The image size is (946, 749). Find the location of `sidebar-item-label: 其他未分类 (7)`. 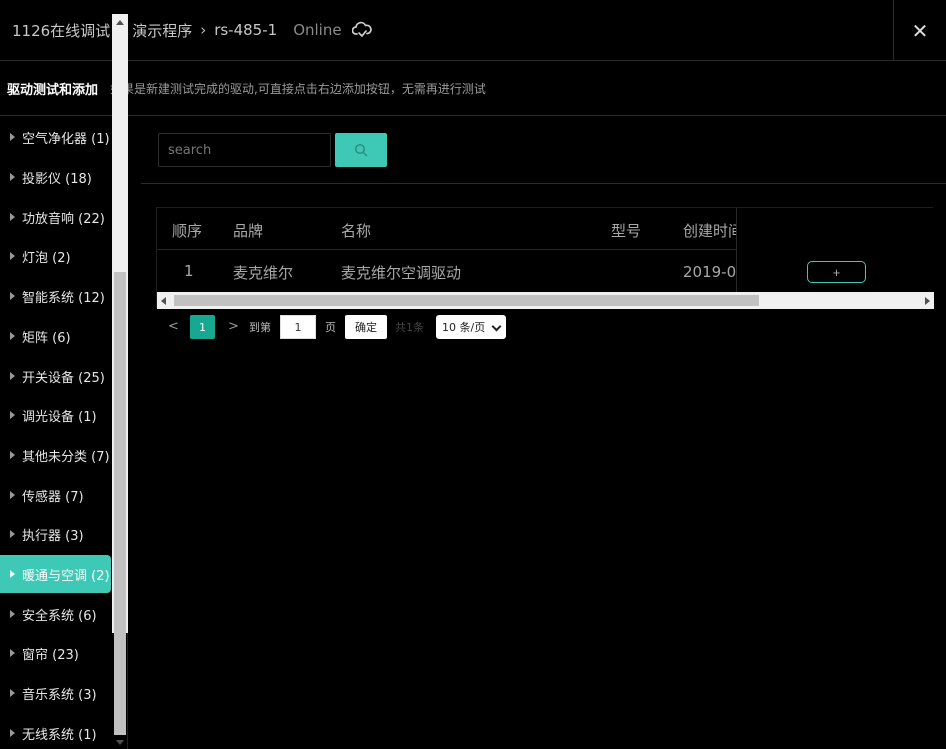

sidebar-item-label: 其他未分类 (7) is located at coordinates (66, 457).